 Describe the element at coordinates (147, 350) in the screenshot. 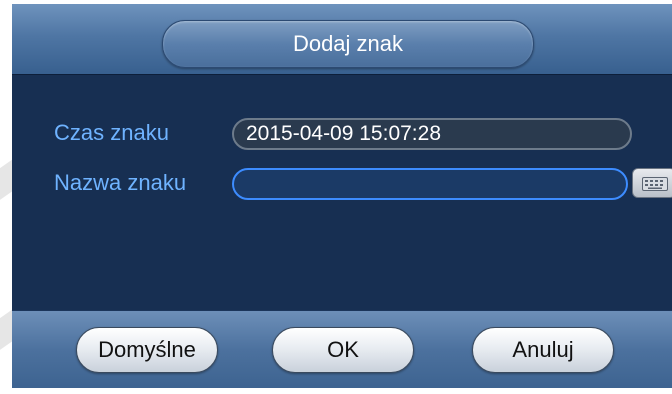

I see `default-button: Domyślne` at that location.